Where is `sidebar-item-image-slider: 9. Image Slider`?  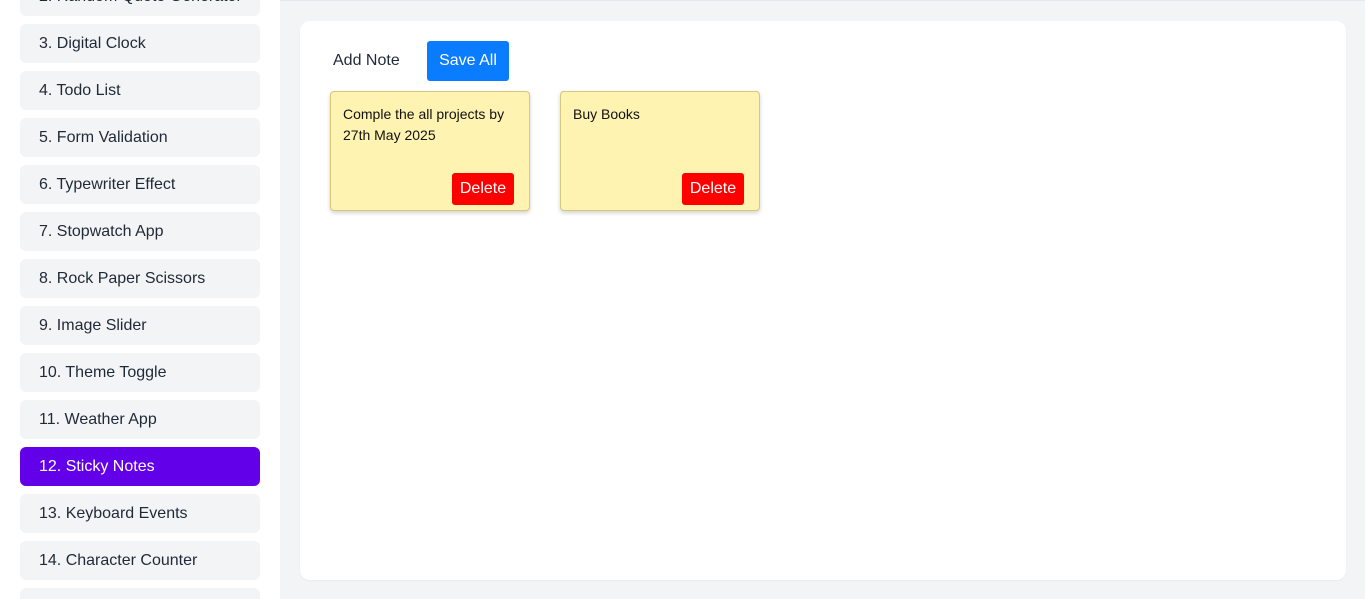 sidebar-item-image-slider: 9. Image Slider is located at coordinates (140, 325).